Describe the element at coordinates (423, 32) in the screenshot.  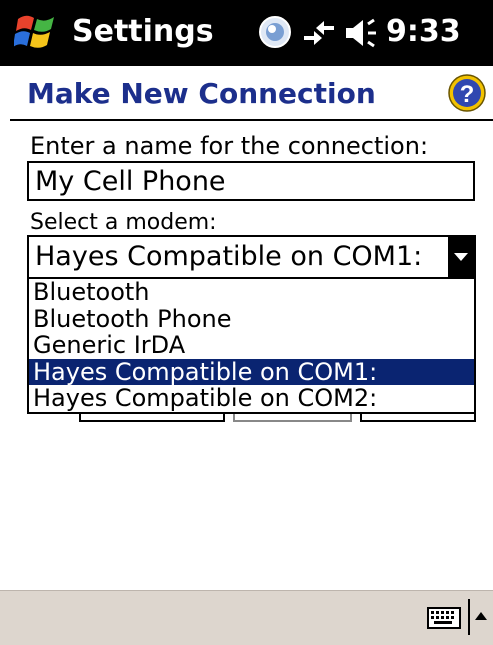
I see `clock: 9:33` at that location.